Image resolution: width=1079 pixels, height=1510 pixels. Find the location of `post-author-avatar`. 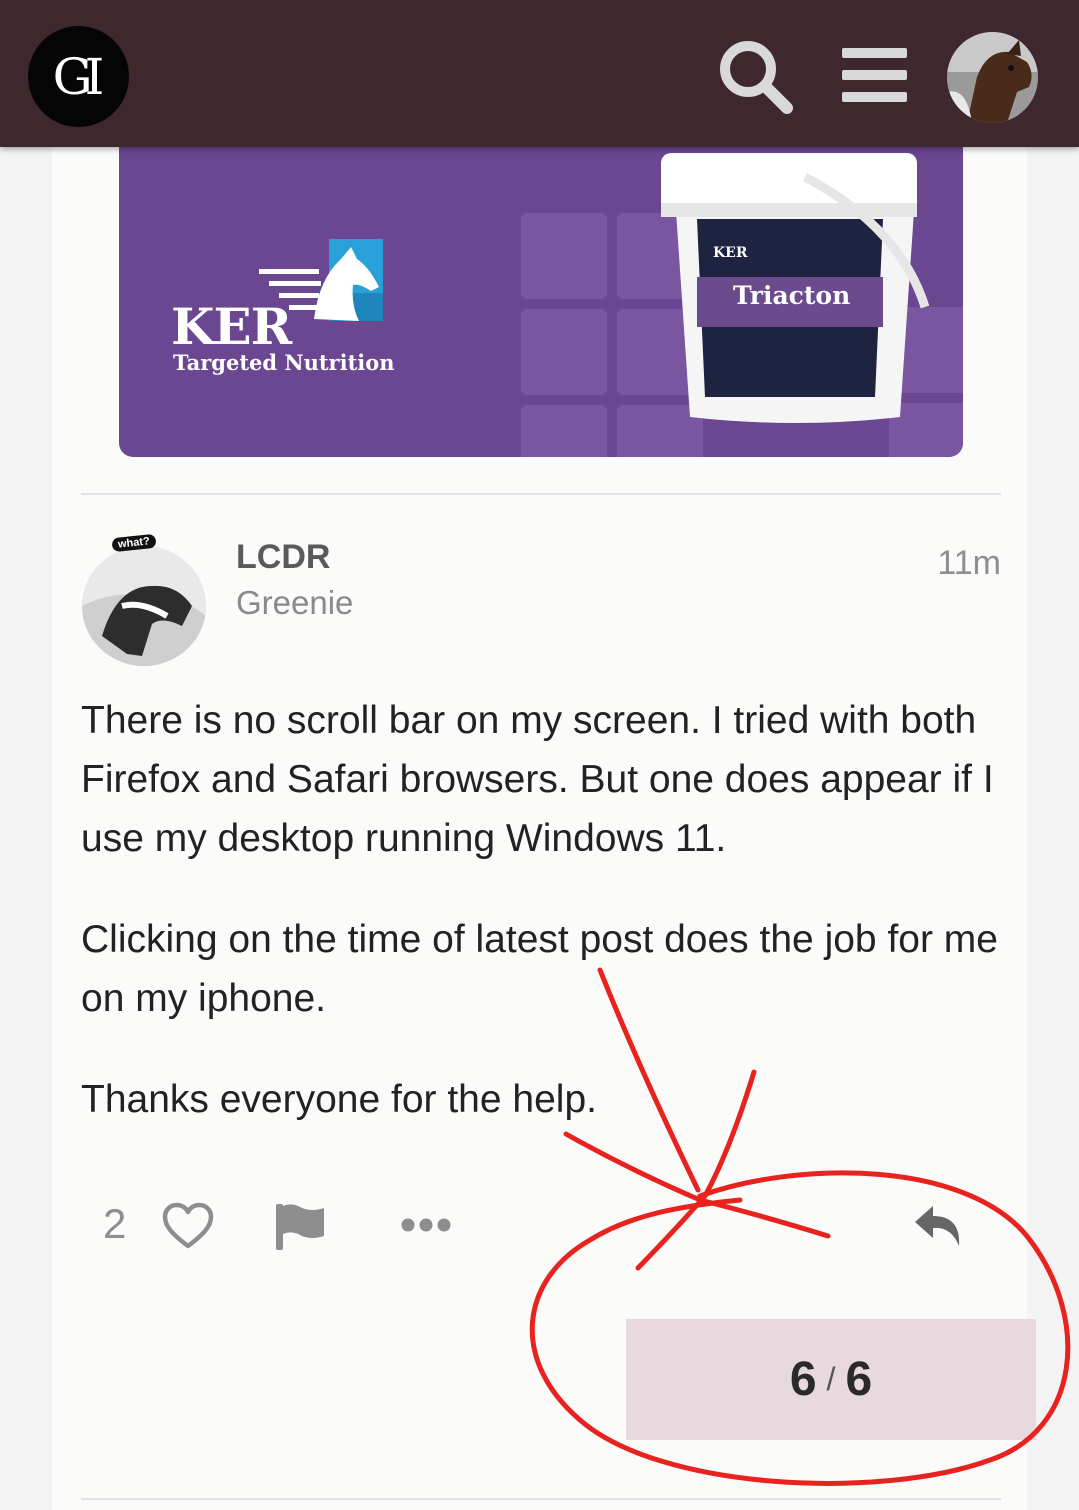

post-author-avatar is located at coordinates (144, 606).